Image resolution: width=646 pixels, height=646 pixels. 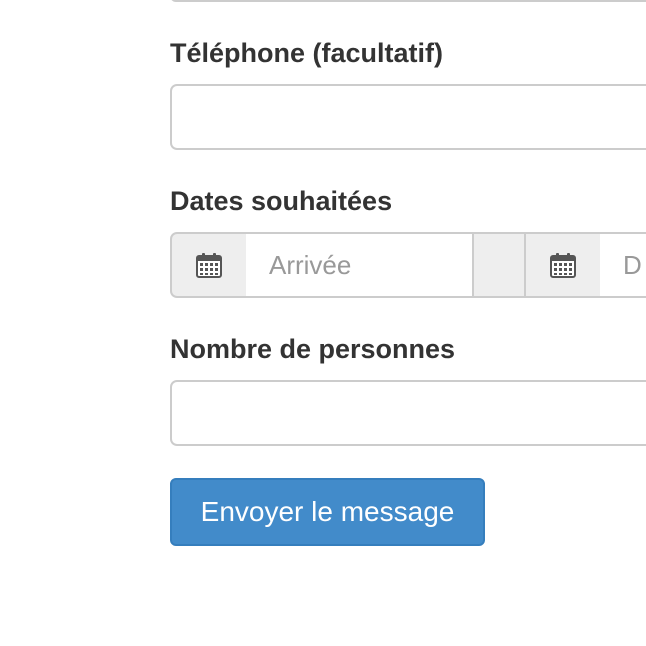 I want to click on date-range-group, so click(x=408, y=265).